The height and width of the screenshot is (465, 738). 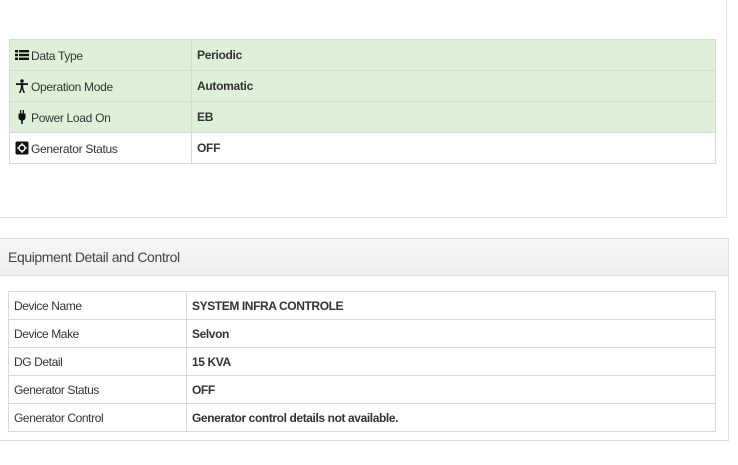 I want to click on power-load-label: Power Load On, so click(x=71, y=117).